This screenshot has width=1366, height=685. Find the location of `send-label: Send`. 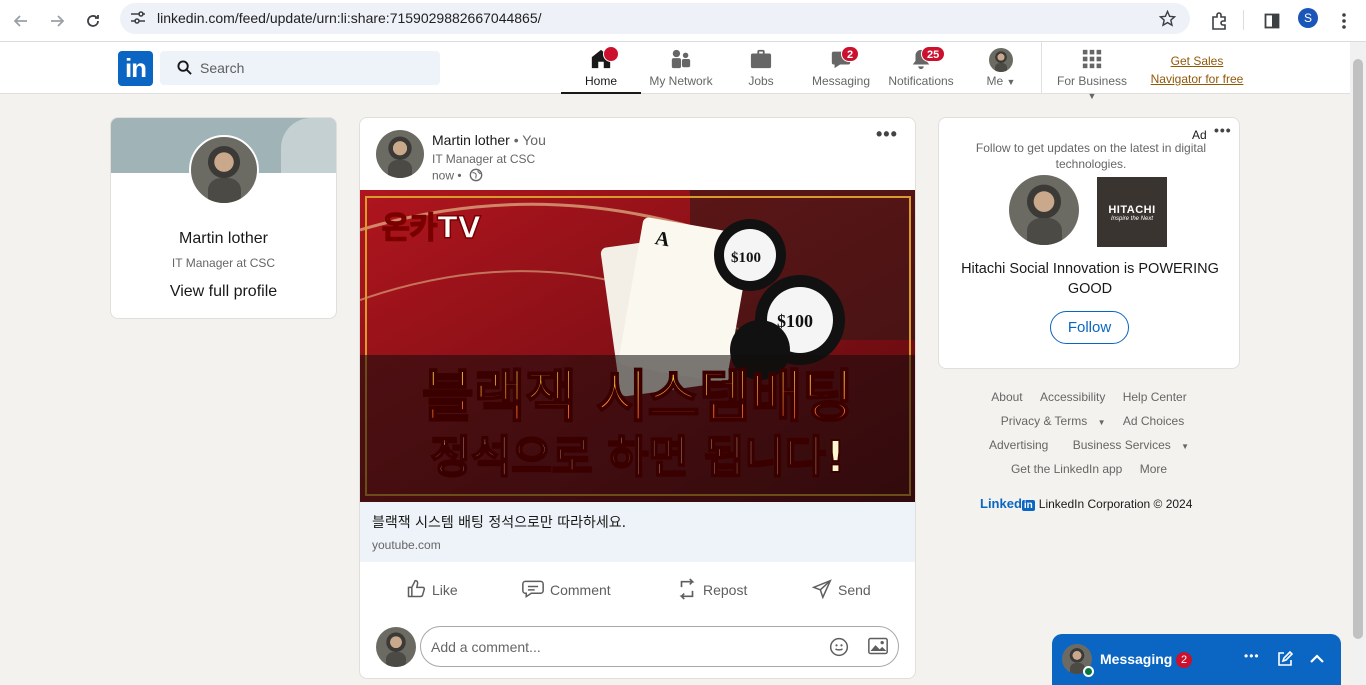

send-label: Send is located at coordinates (854, 590).